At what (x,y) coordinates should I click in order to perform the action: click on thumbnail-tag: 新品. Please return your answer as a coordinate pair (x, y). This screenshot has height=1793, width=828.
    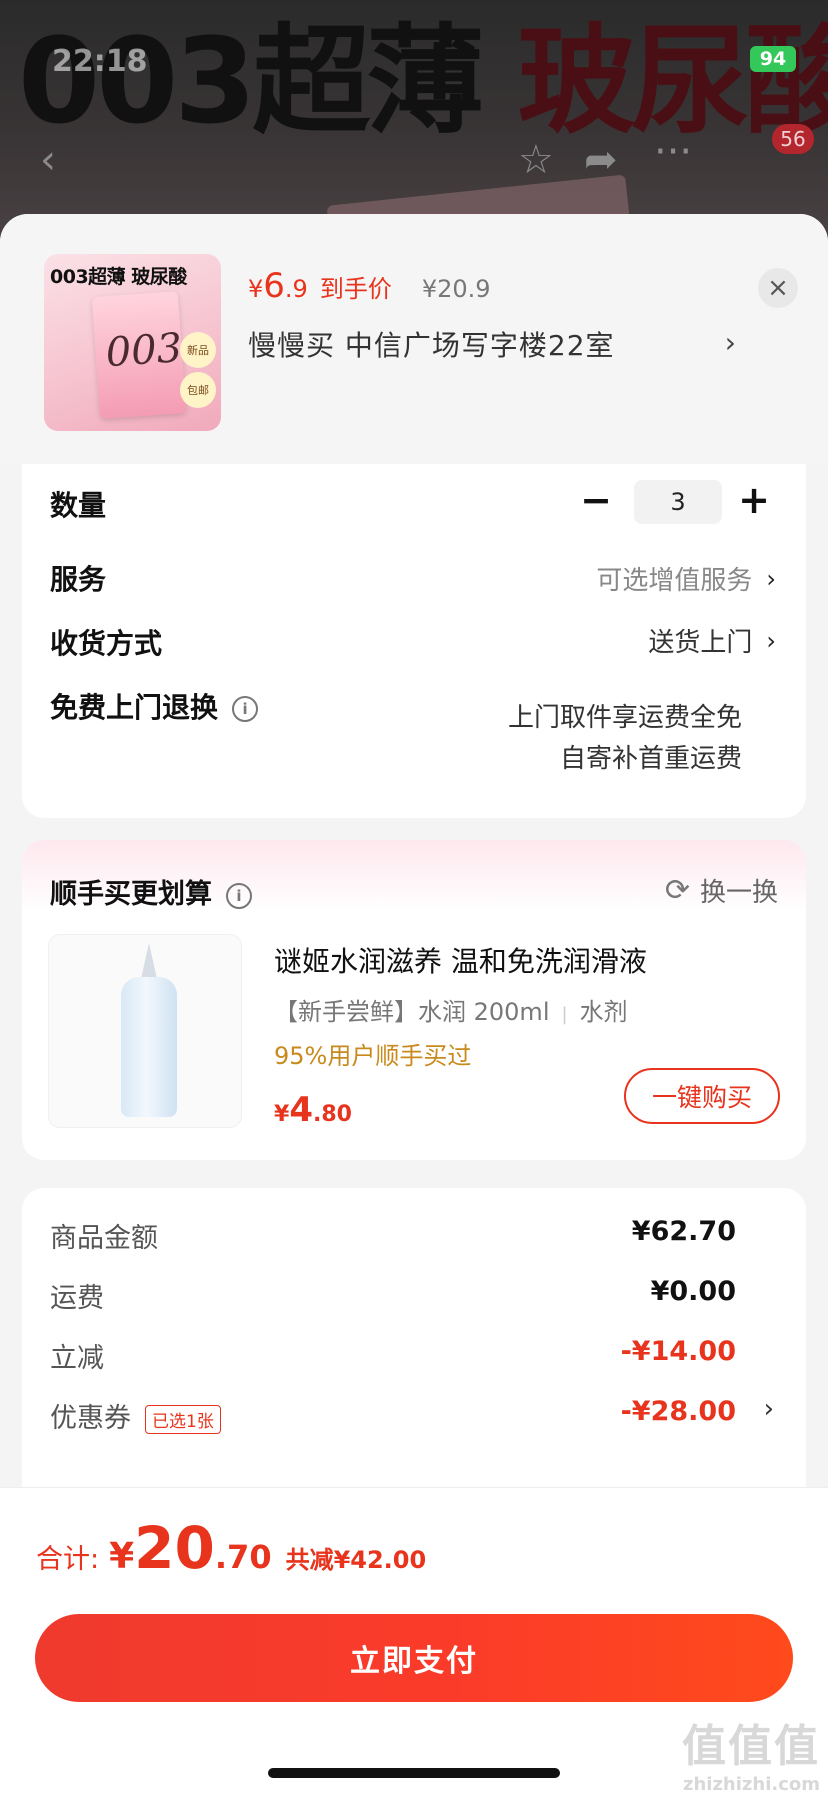
    Looking at the image, I should click on (198, 350).